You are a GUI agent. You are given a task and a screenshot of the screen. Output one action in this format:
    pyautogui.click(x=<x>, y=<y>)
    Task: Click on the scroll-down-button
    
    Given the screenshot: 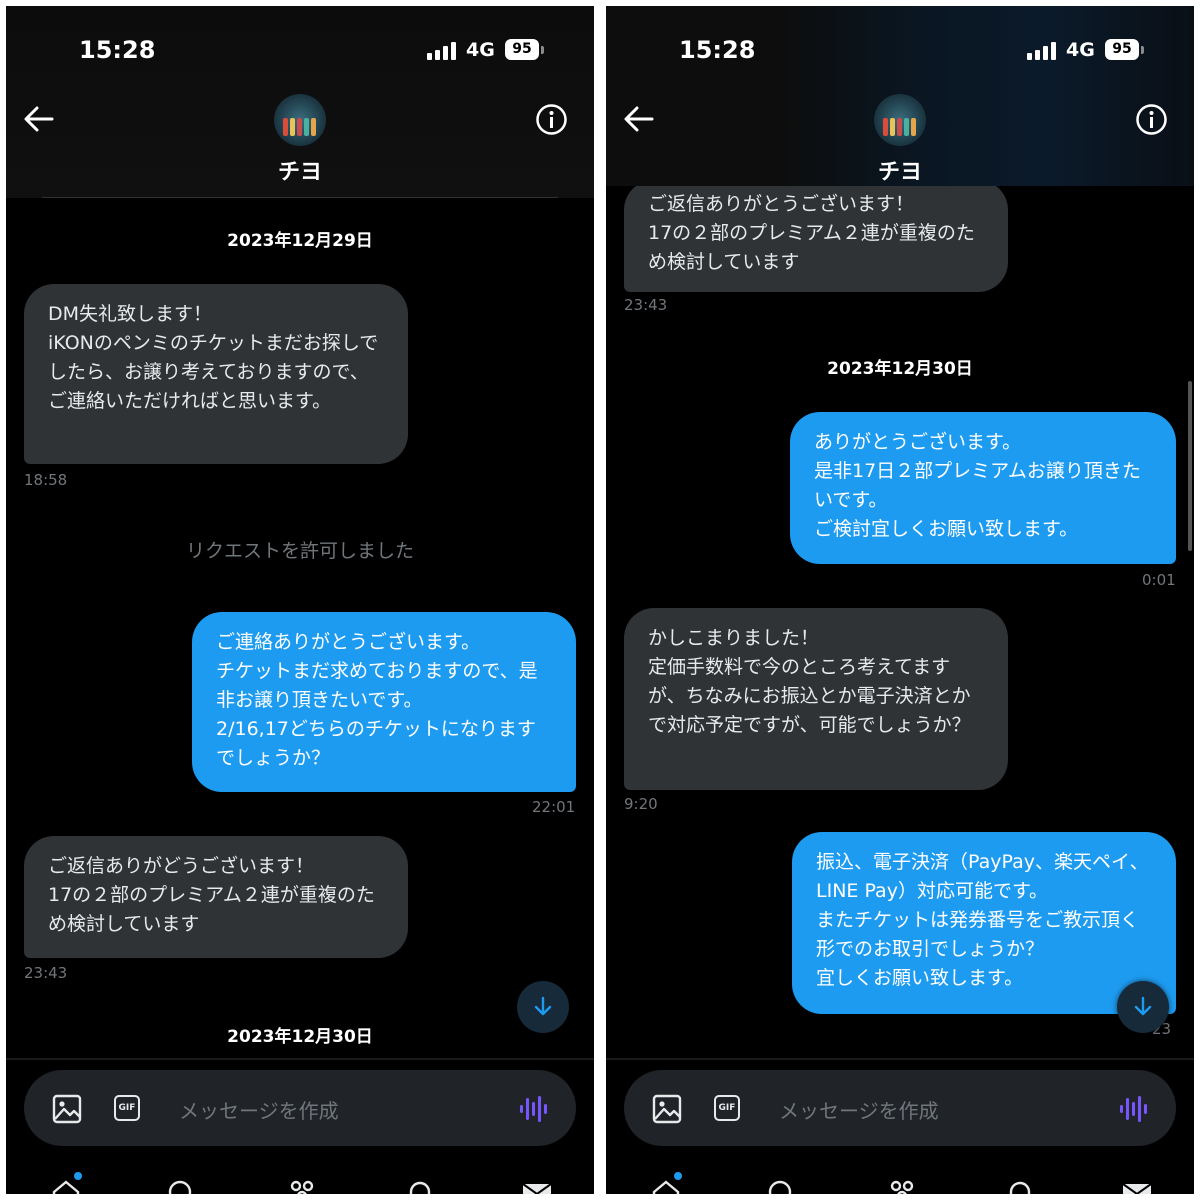 What is the action you would take?
    pyautogui.click(x=1143, y=1007)
    